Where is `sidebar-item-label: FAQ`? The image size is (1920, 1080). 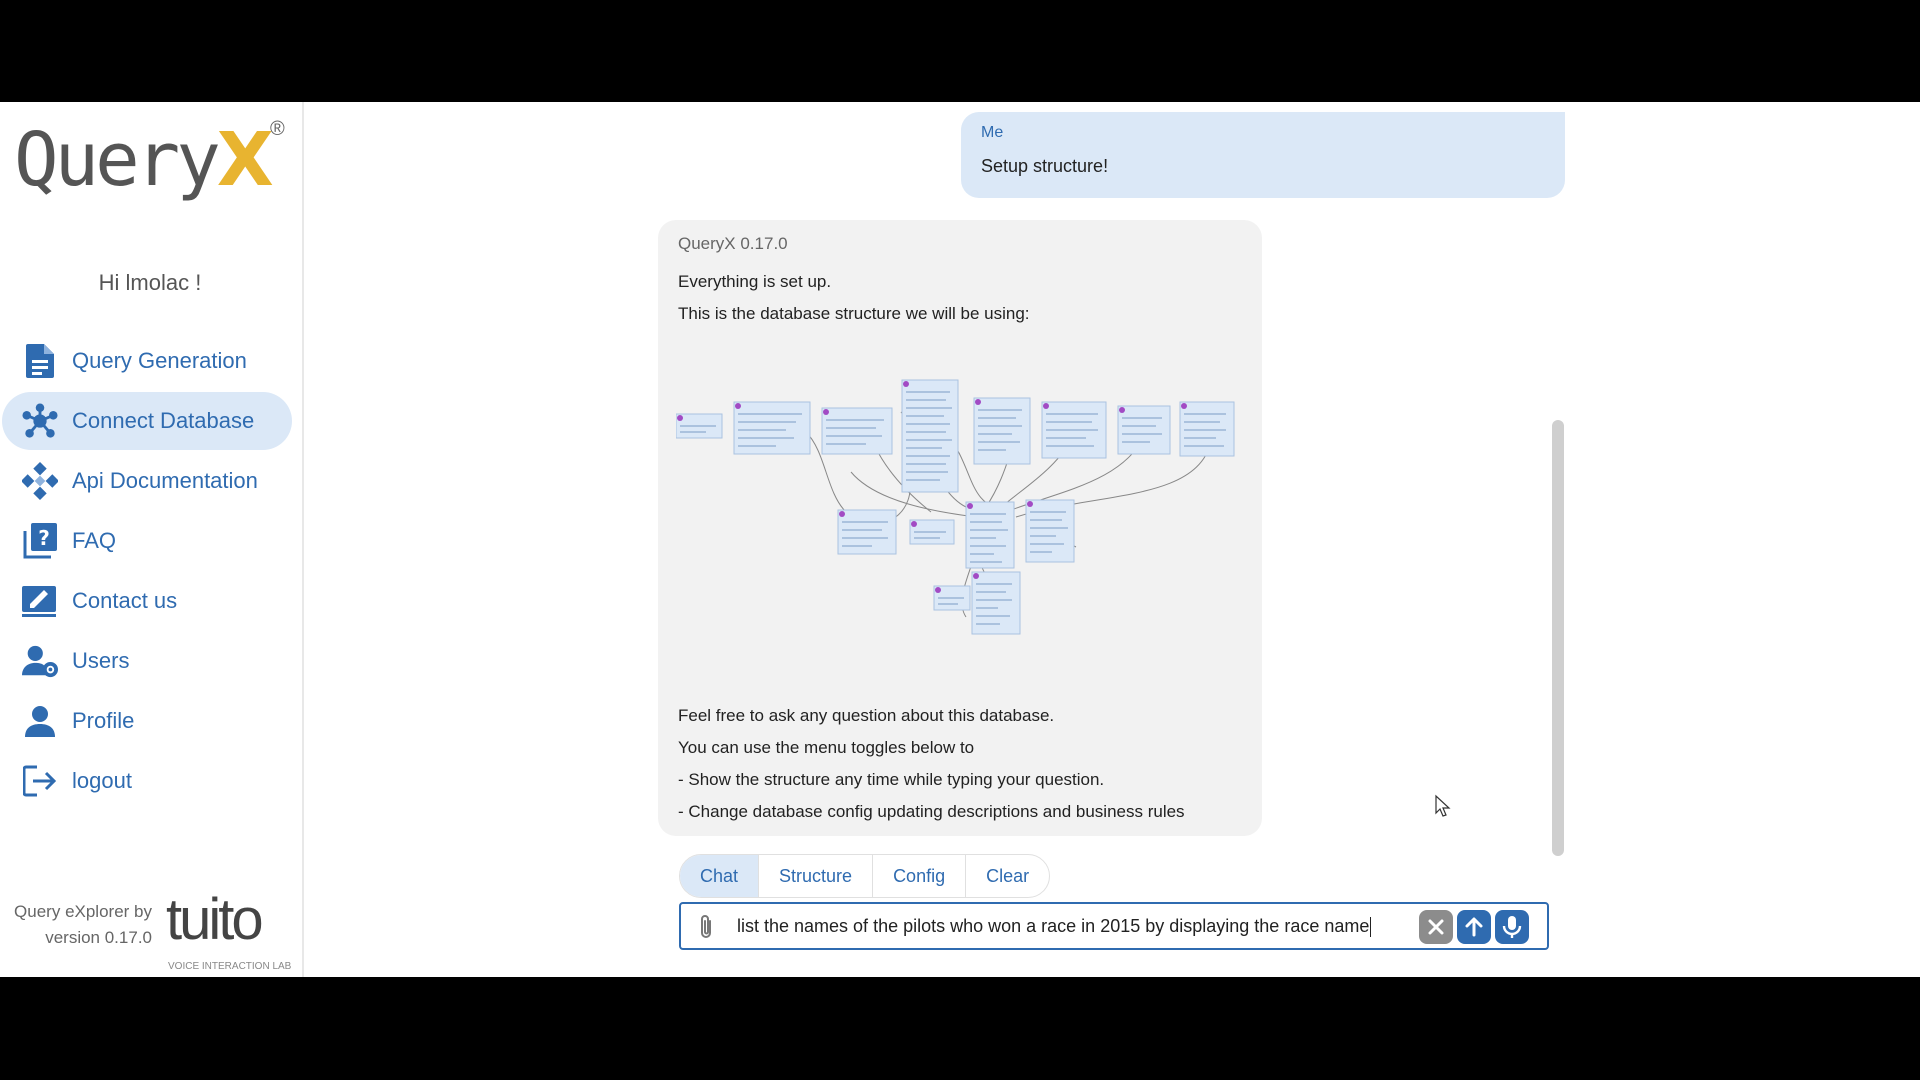 sidebar-item-label: FAQ is located at coordinates (94, 540).